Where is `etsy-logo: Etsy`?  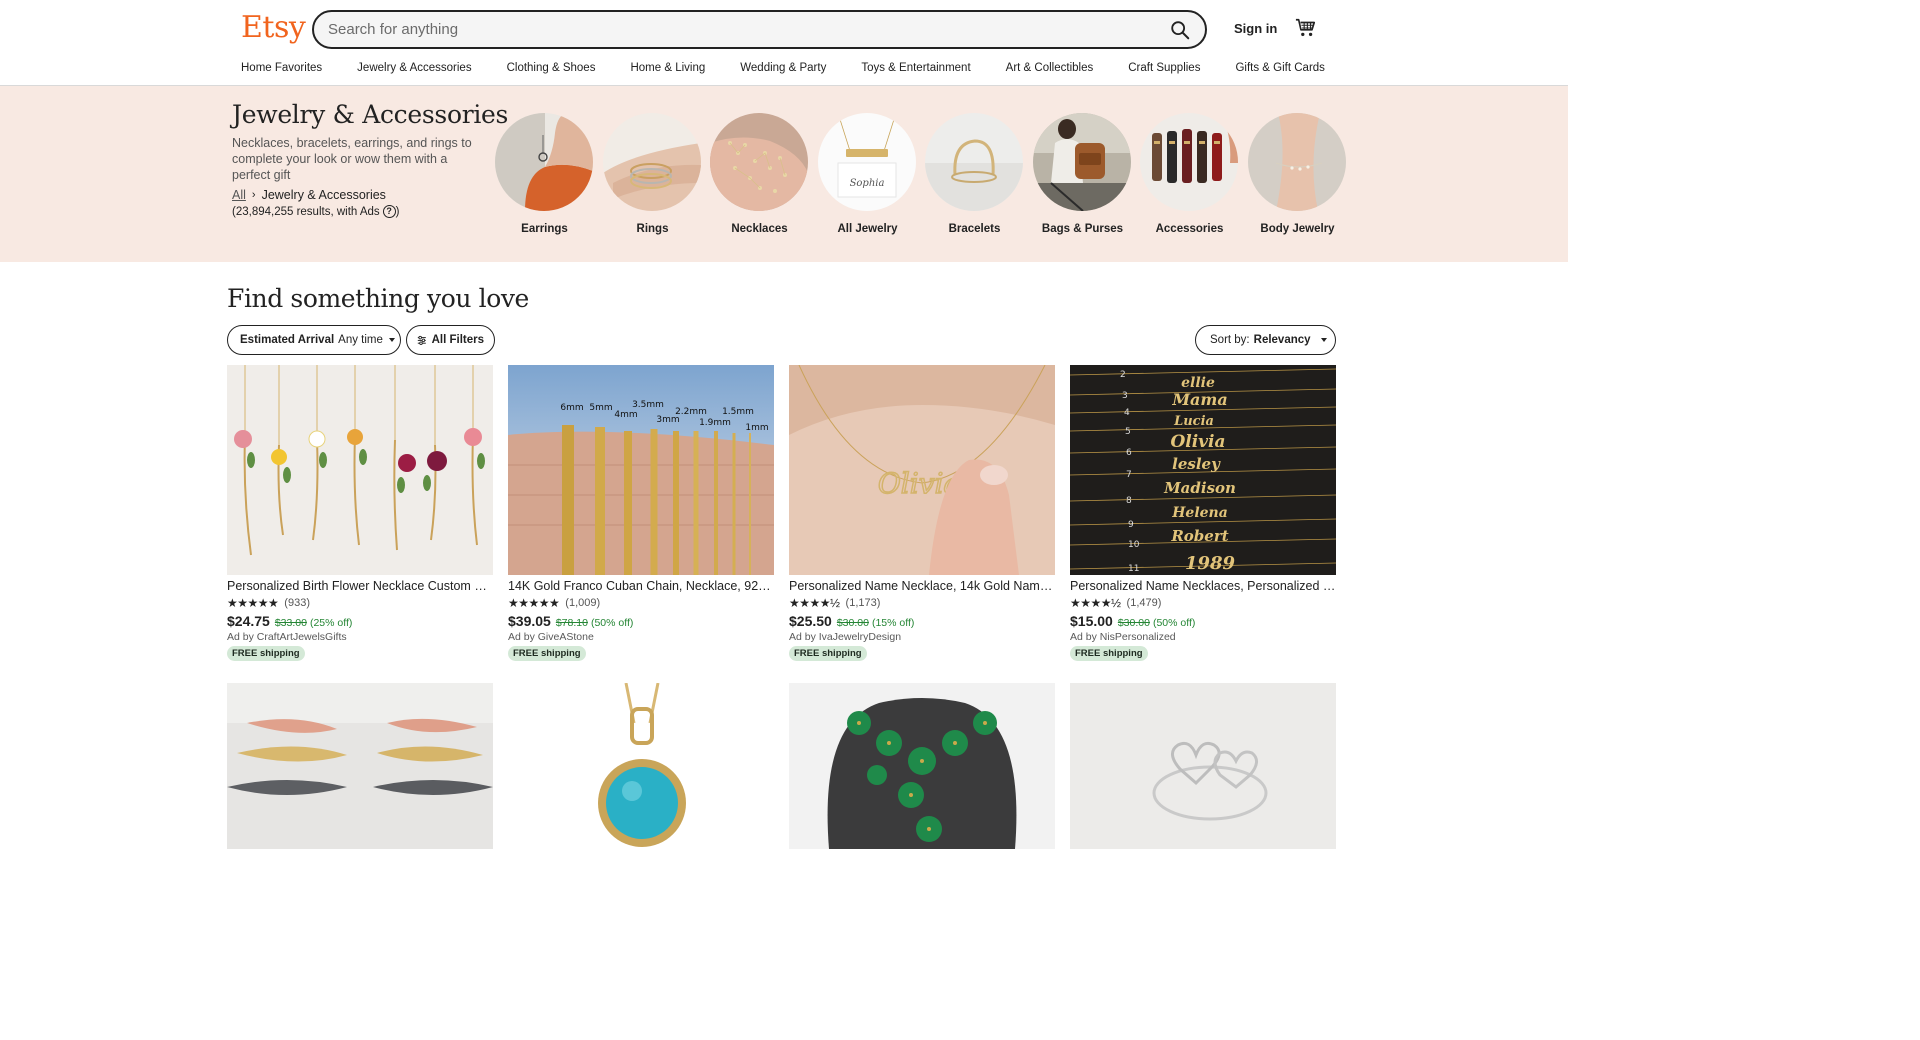
etsy-logo: Etsy is located at coordinates (273, 27).